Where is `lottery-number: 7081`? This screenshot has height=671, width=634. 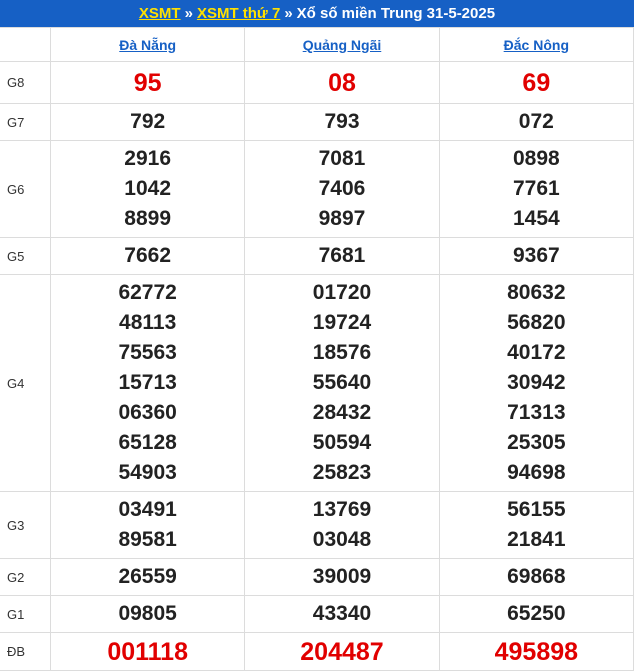 lottery-number: 7081 is located at coordinates (342, 158).